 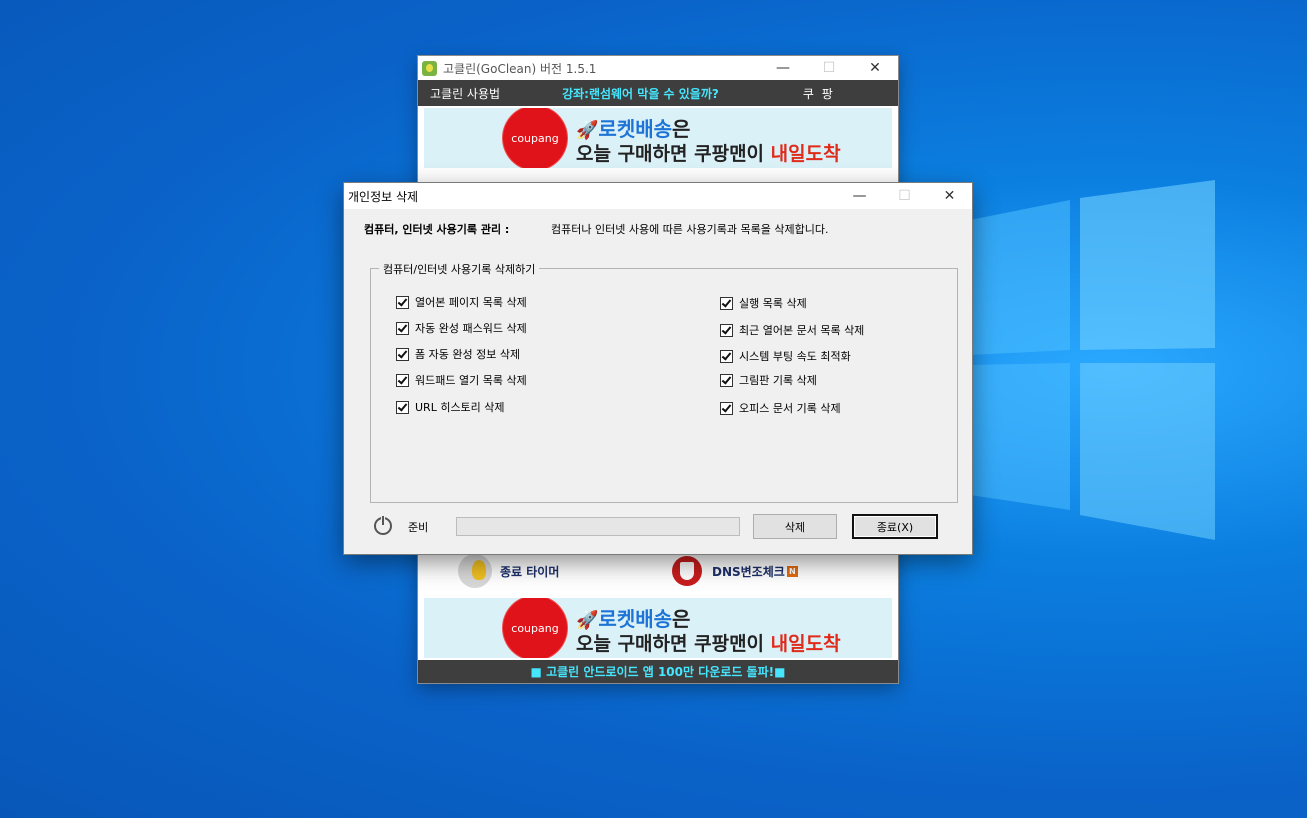 I want to click on status-text: 준비, so click(x=418, y=527).